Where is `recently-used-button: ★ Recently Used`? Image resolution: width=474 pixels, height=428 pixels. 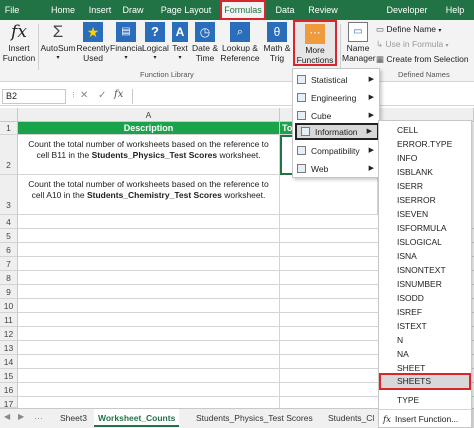
recently-used-button: ★ Recently Used is located at coordinates (93, 41).